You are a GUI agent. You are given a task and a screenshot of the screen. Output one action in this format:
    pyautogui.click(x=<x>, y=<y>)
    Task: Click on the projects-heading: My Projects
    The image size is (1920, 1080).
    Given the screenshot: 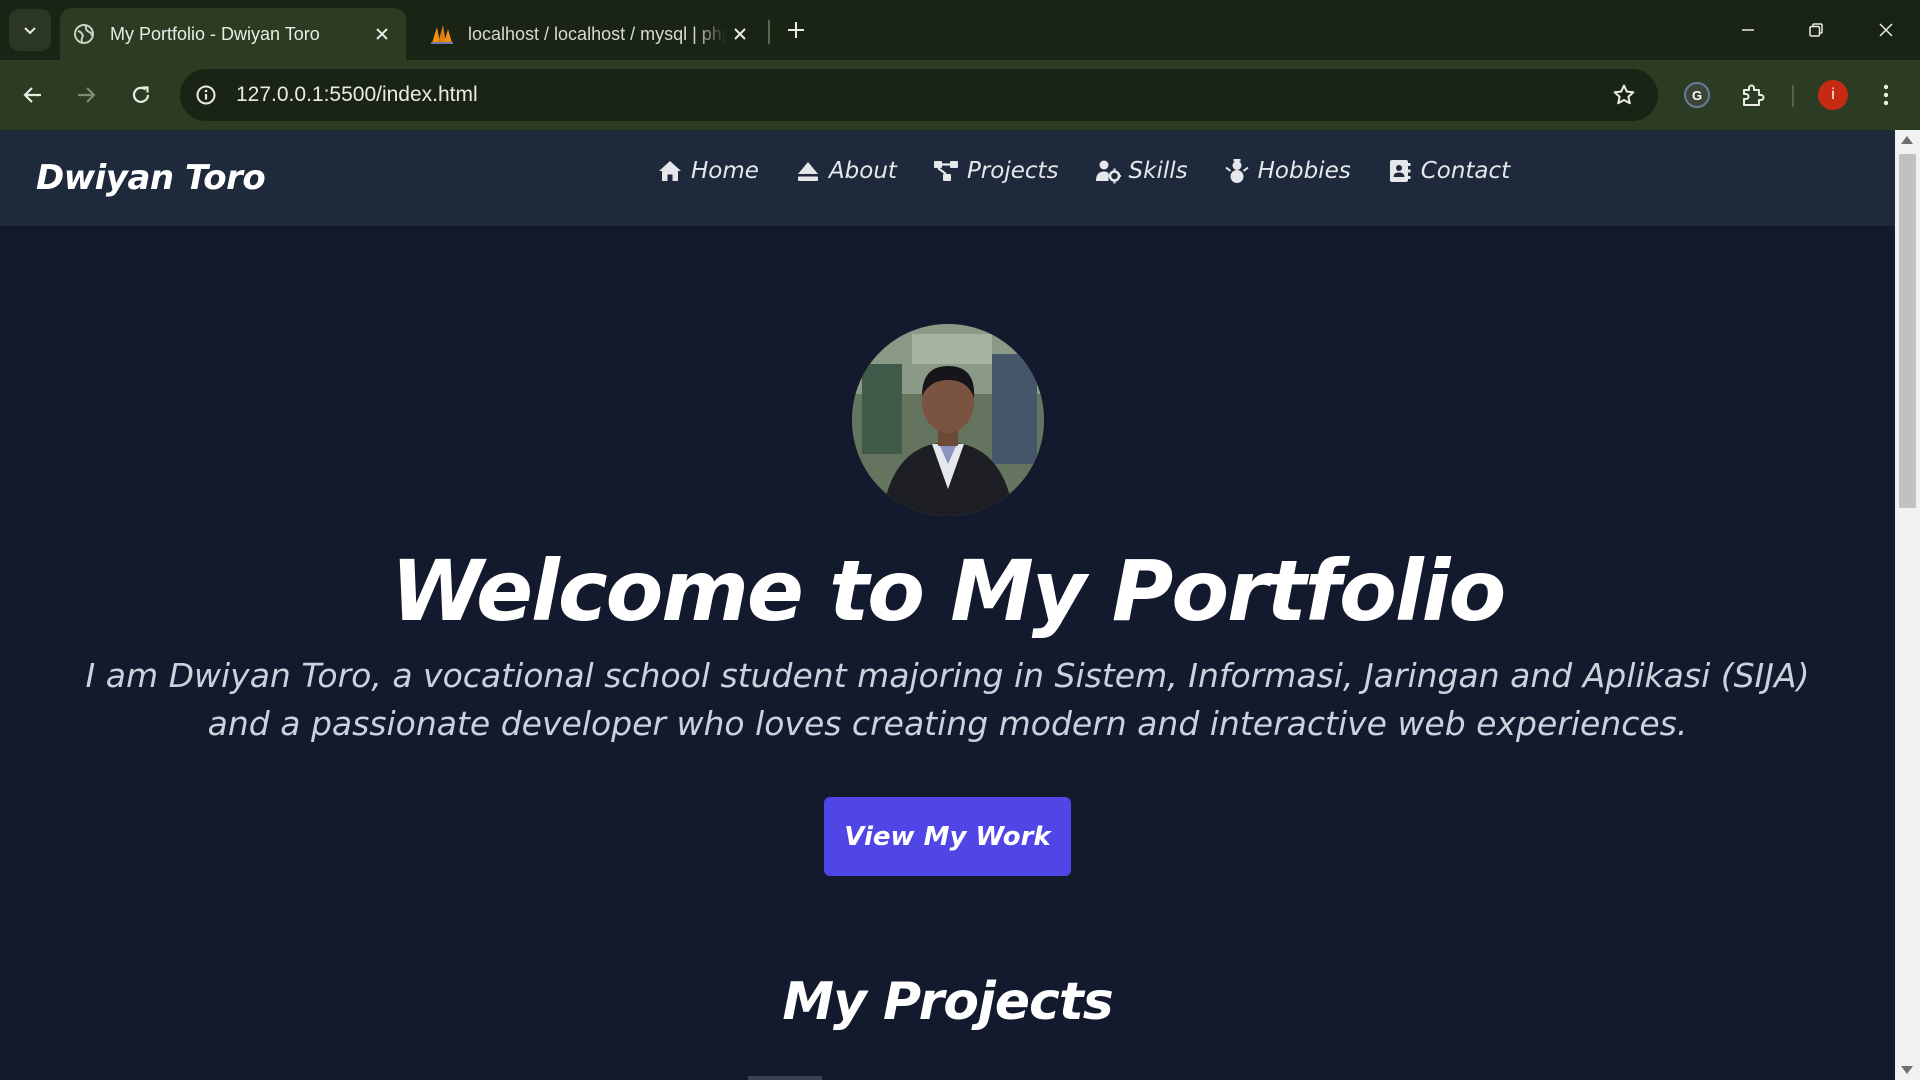 What is the action you would take?
    pyautogui.click(x=947, y=1002)
    